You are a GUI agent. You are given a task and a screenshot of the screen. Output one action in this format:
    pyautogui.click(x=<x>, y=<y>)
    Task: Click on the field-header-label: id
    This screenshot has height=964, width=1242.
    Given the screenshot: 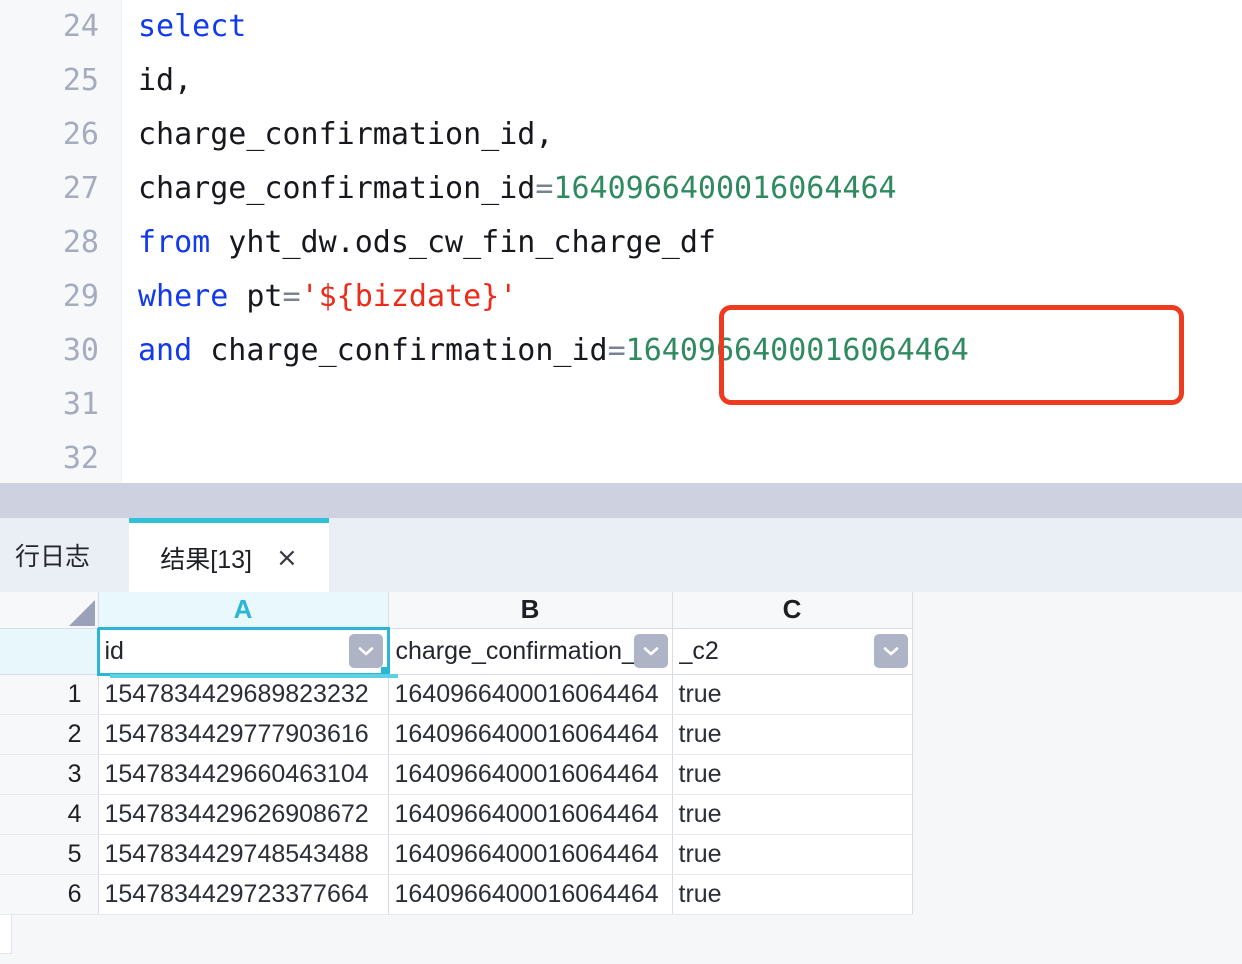 What is the action you would take?
    pyautogui.click(x=114, y=650)
    